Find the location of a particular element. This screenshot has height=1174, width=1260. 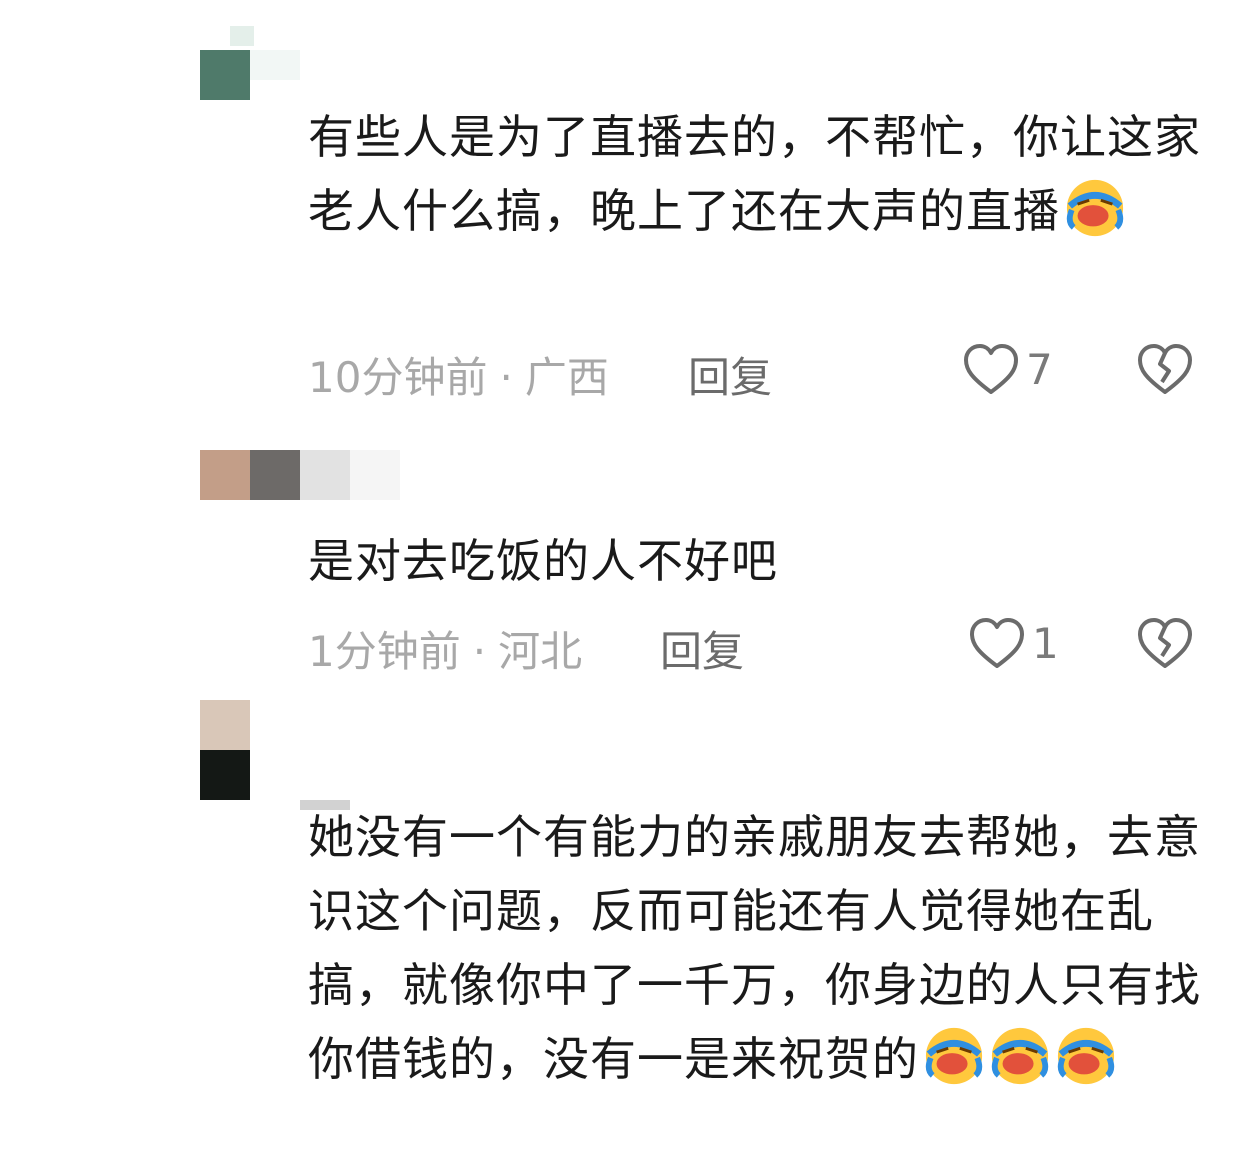

comment-text: 是对去吃饭的人不好吧 is located at coordinates (758, 561).